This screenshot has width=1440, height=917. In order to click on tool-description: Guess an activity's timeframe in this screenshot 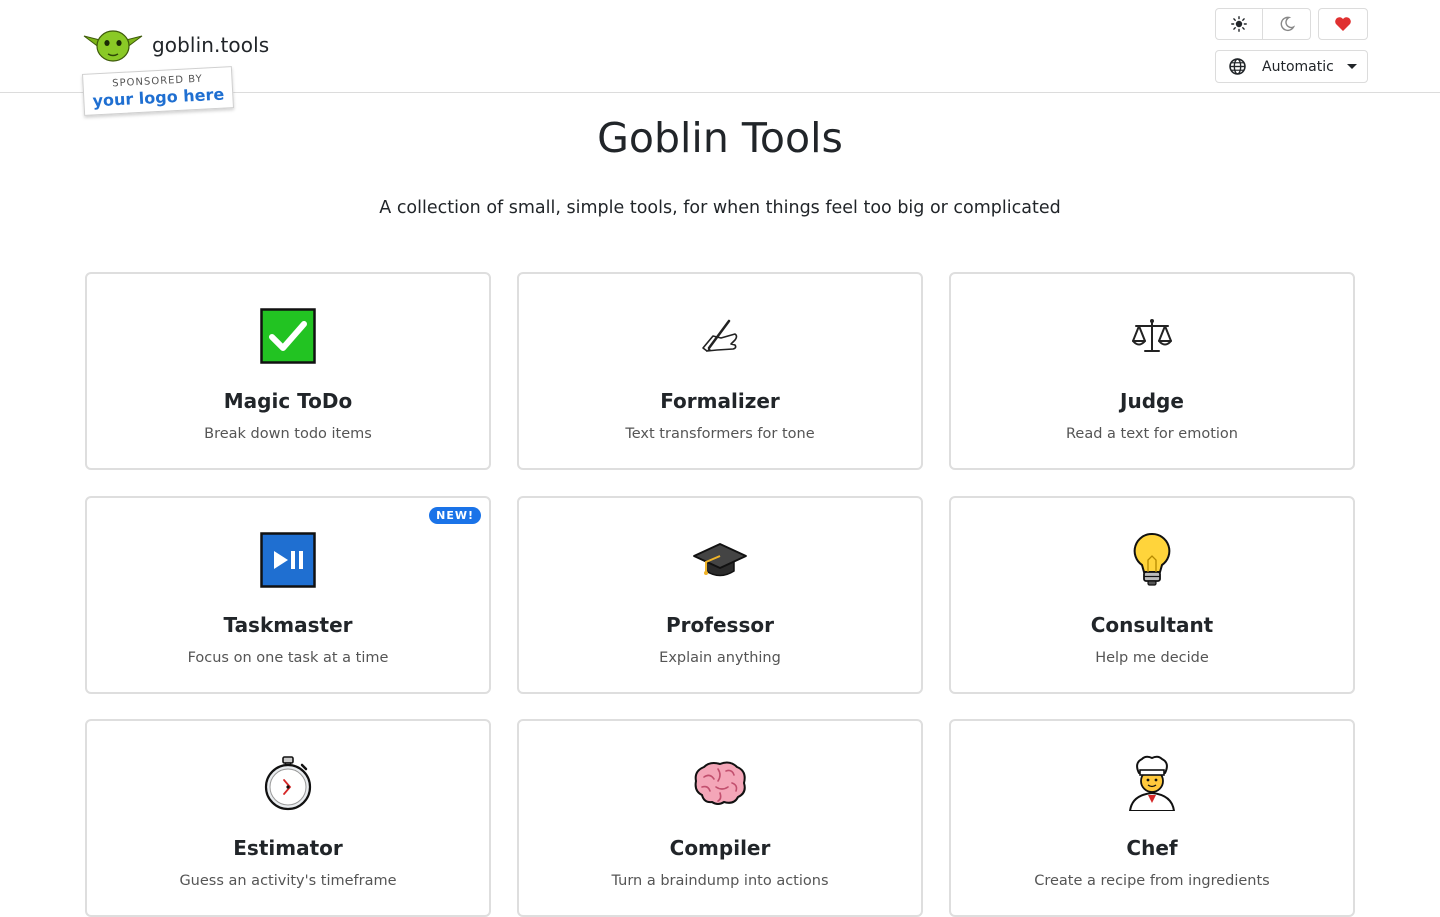, I will do `click(288, 881)`.